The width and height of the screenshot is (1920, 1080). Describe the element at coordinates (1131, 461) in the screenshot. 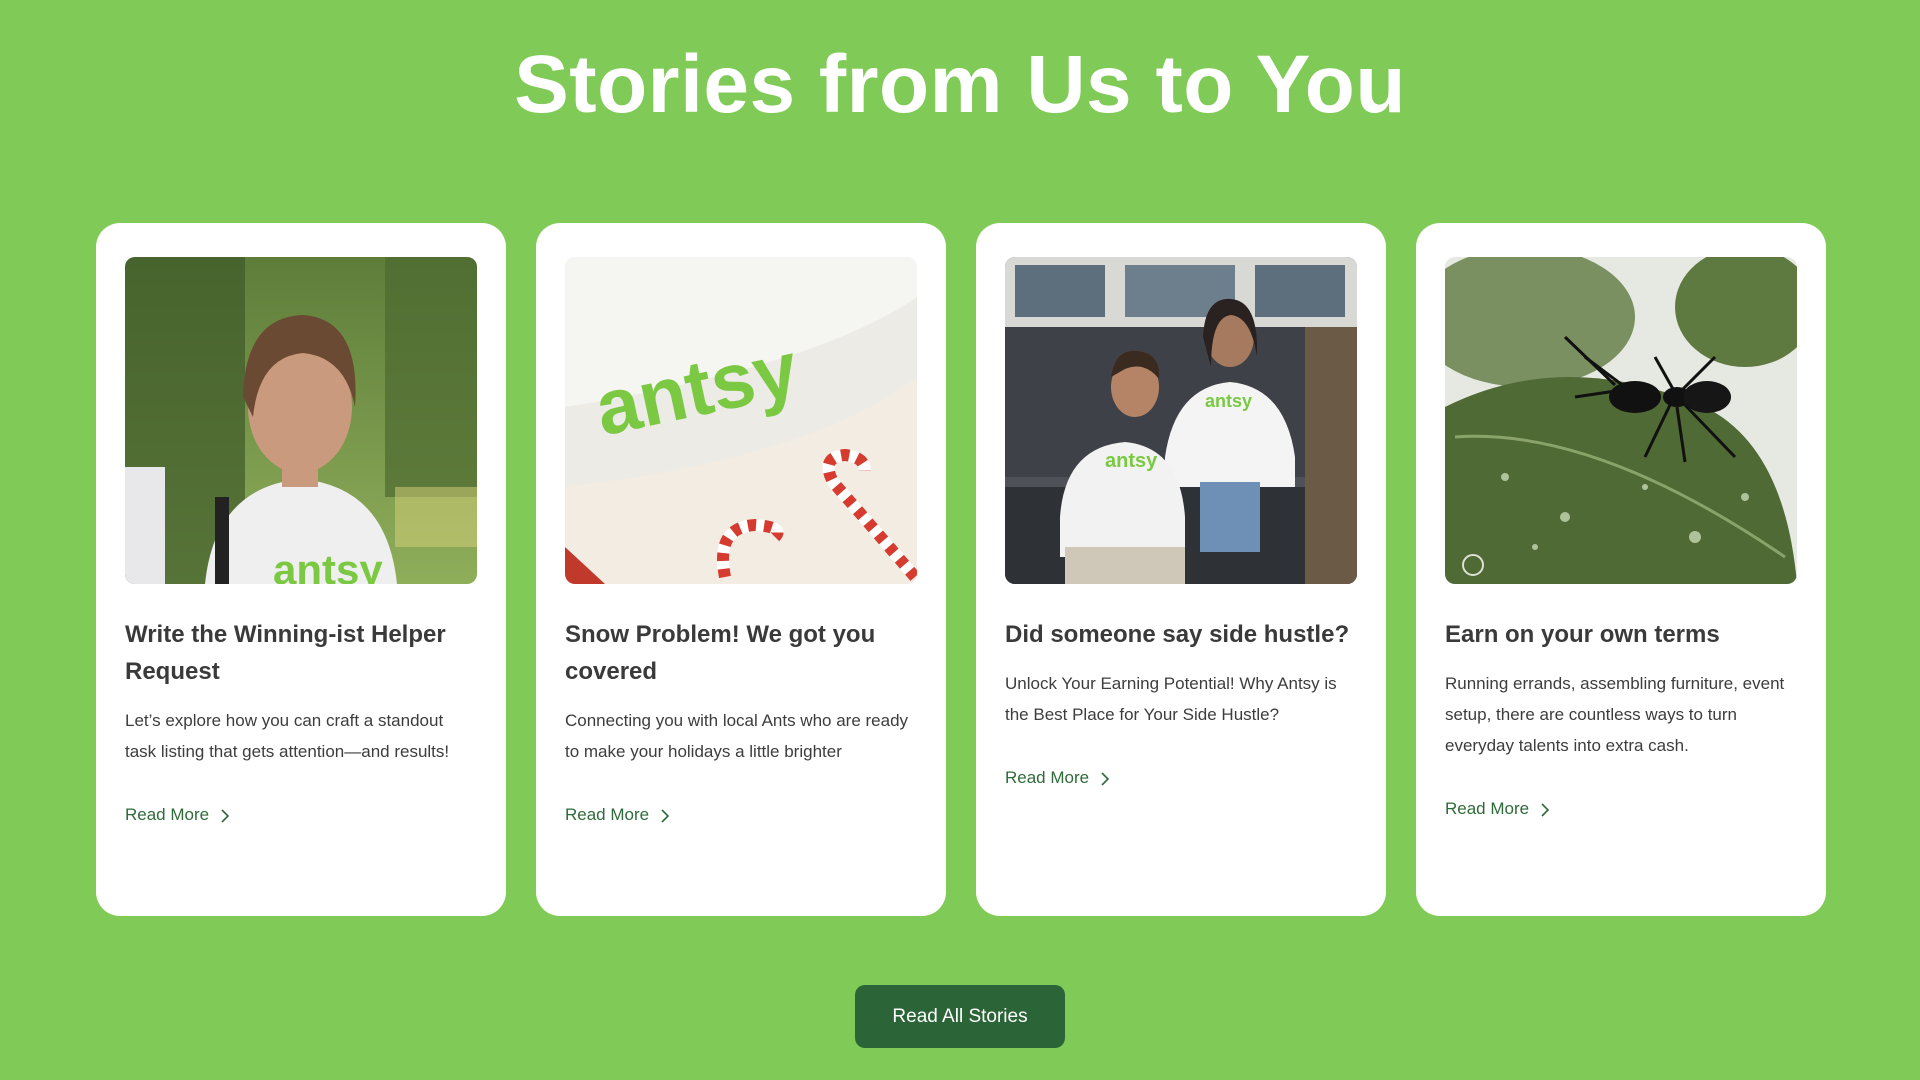

I see `shirt-logo-text-left: antsy` at that location.